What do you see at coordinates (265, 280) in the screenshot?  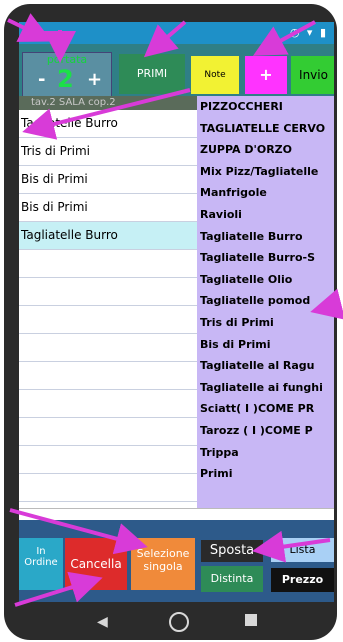 I see `menu-item: Tagliatelle Olio` at bounding box center [265, 280].